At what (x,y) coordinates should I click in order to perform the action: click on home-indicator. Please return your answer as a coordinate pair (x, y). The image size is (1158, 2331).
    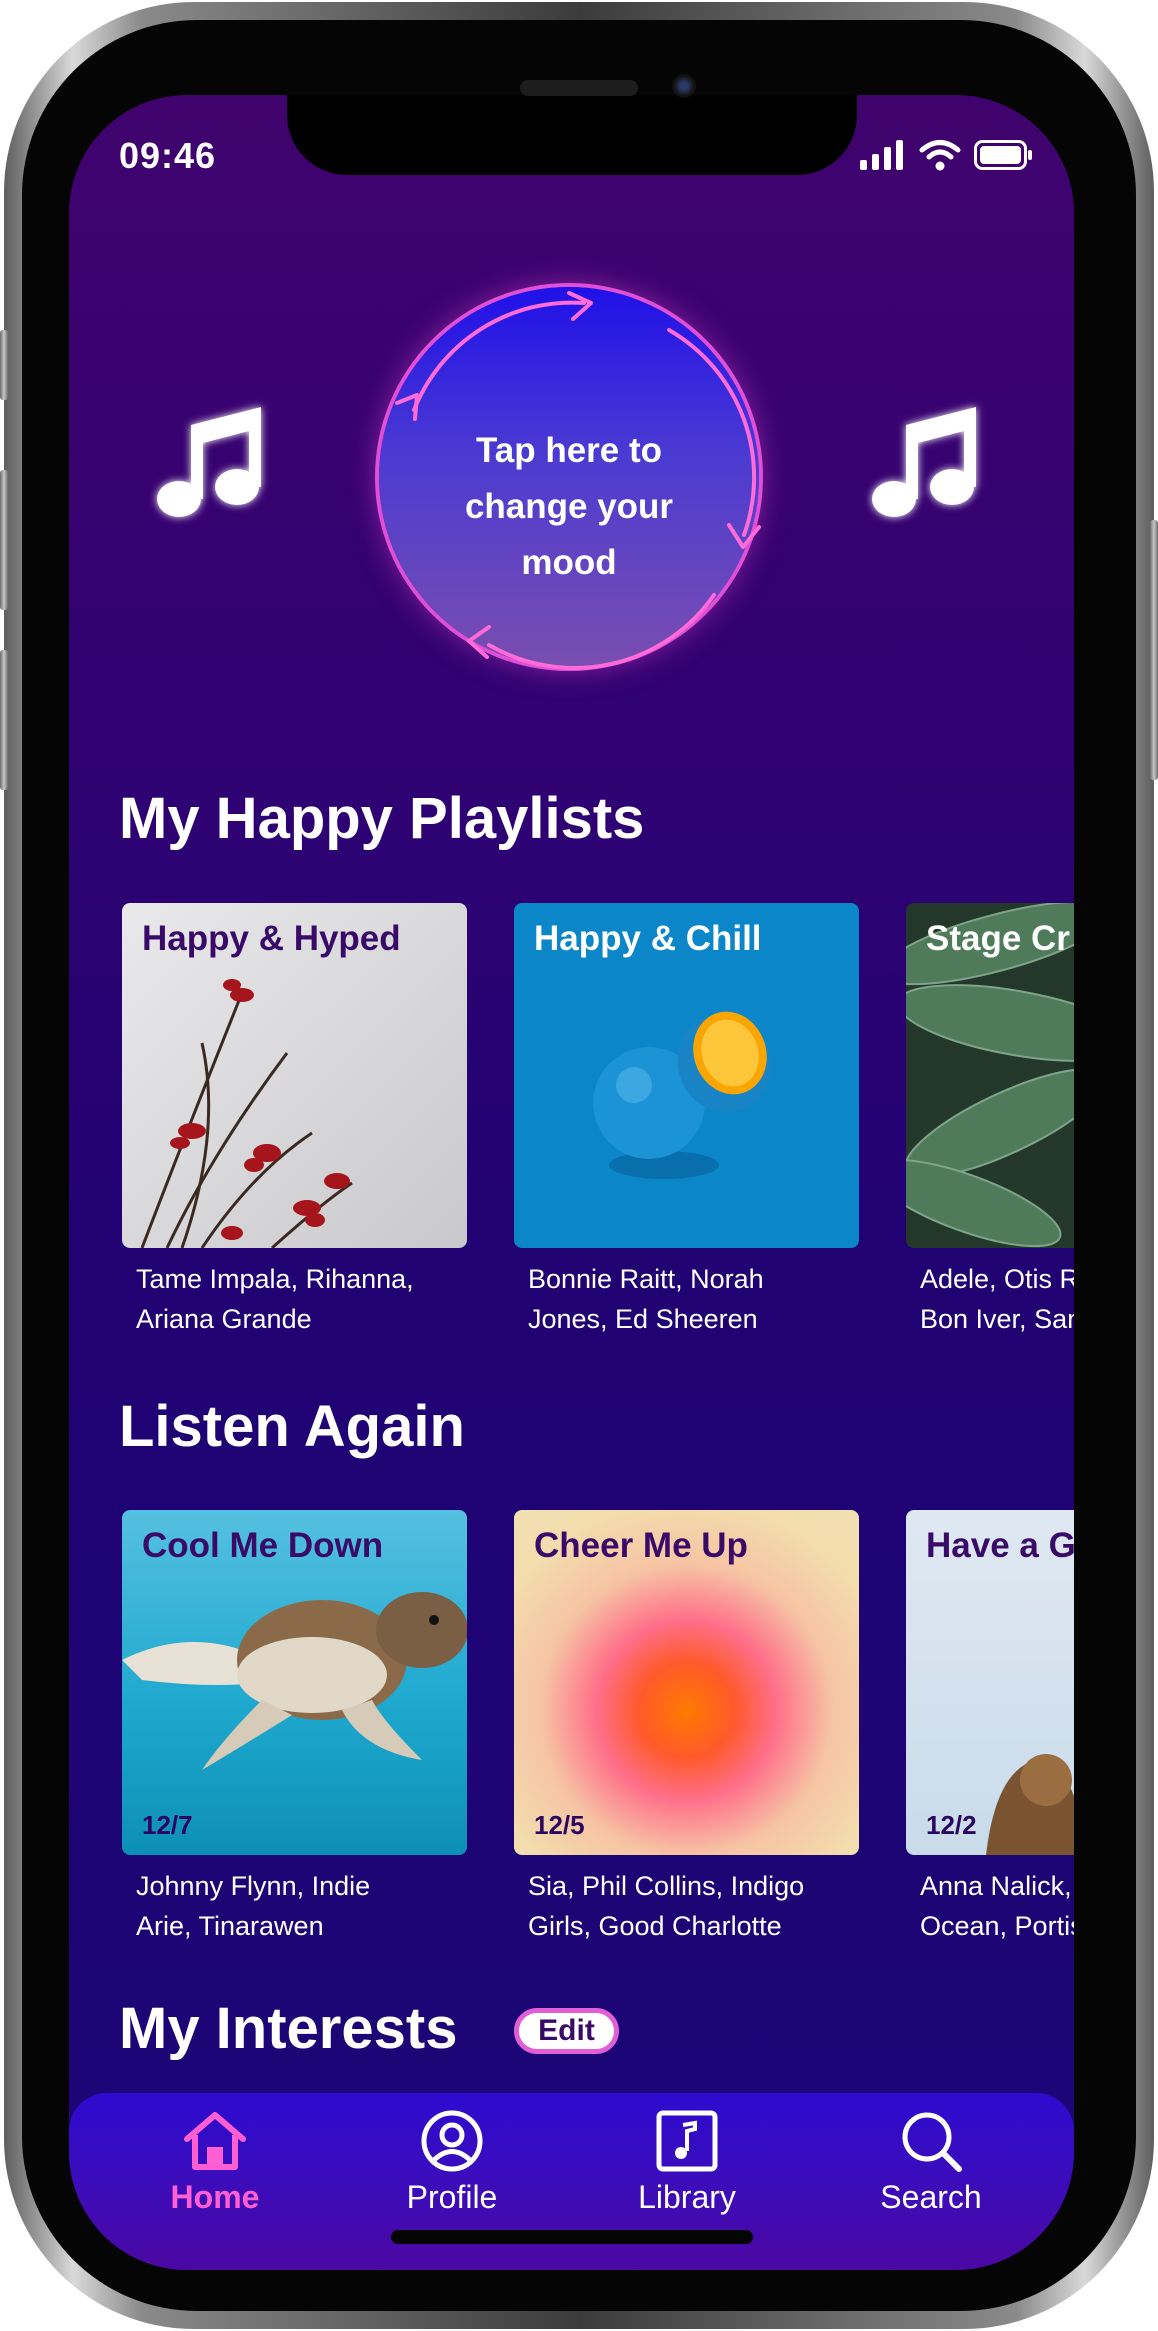
    Looking at the image, I should click on (572, 2237).